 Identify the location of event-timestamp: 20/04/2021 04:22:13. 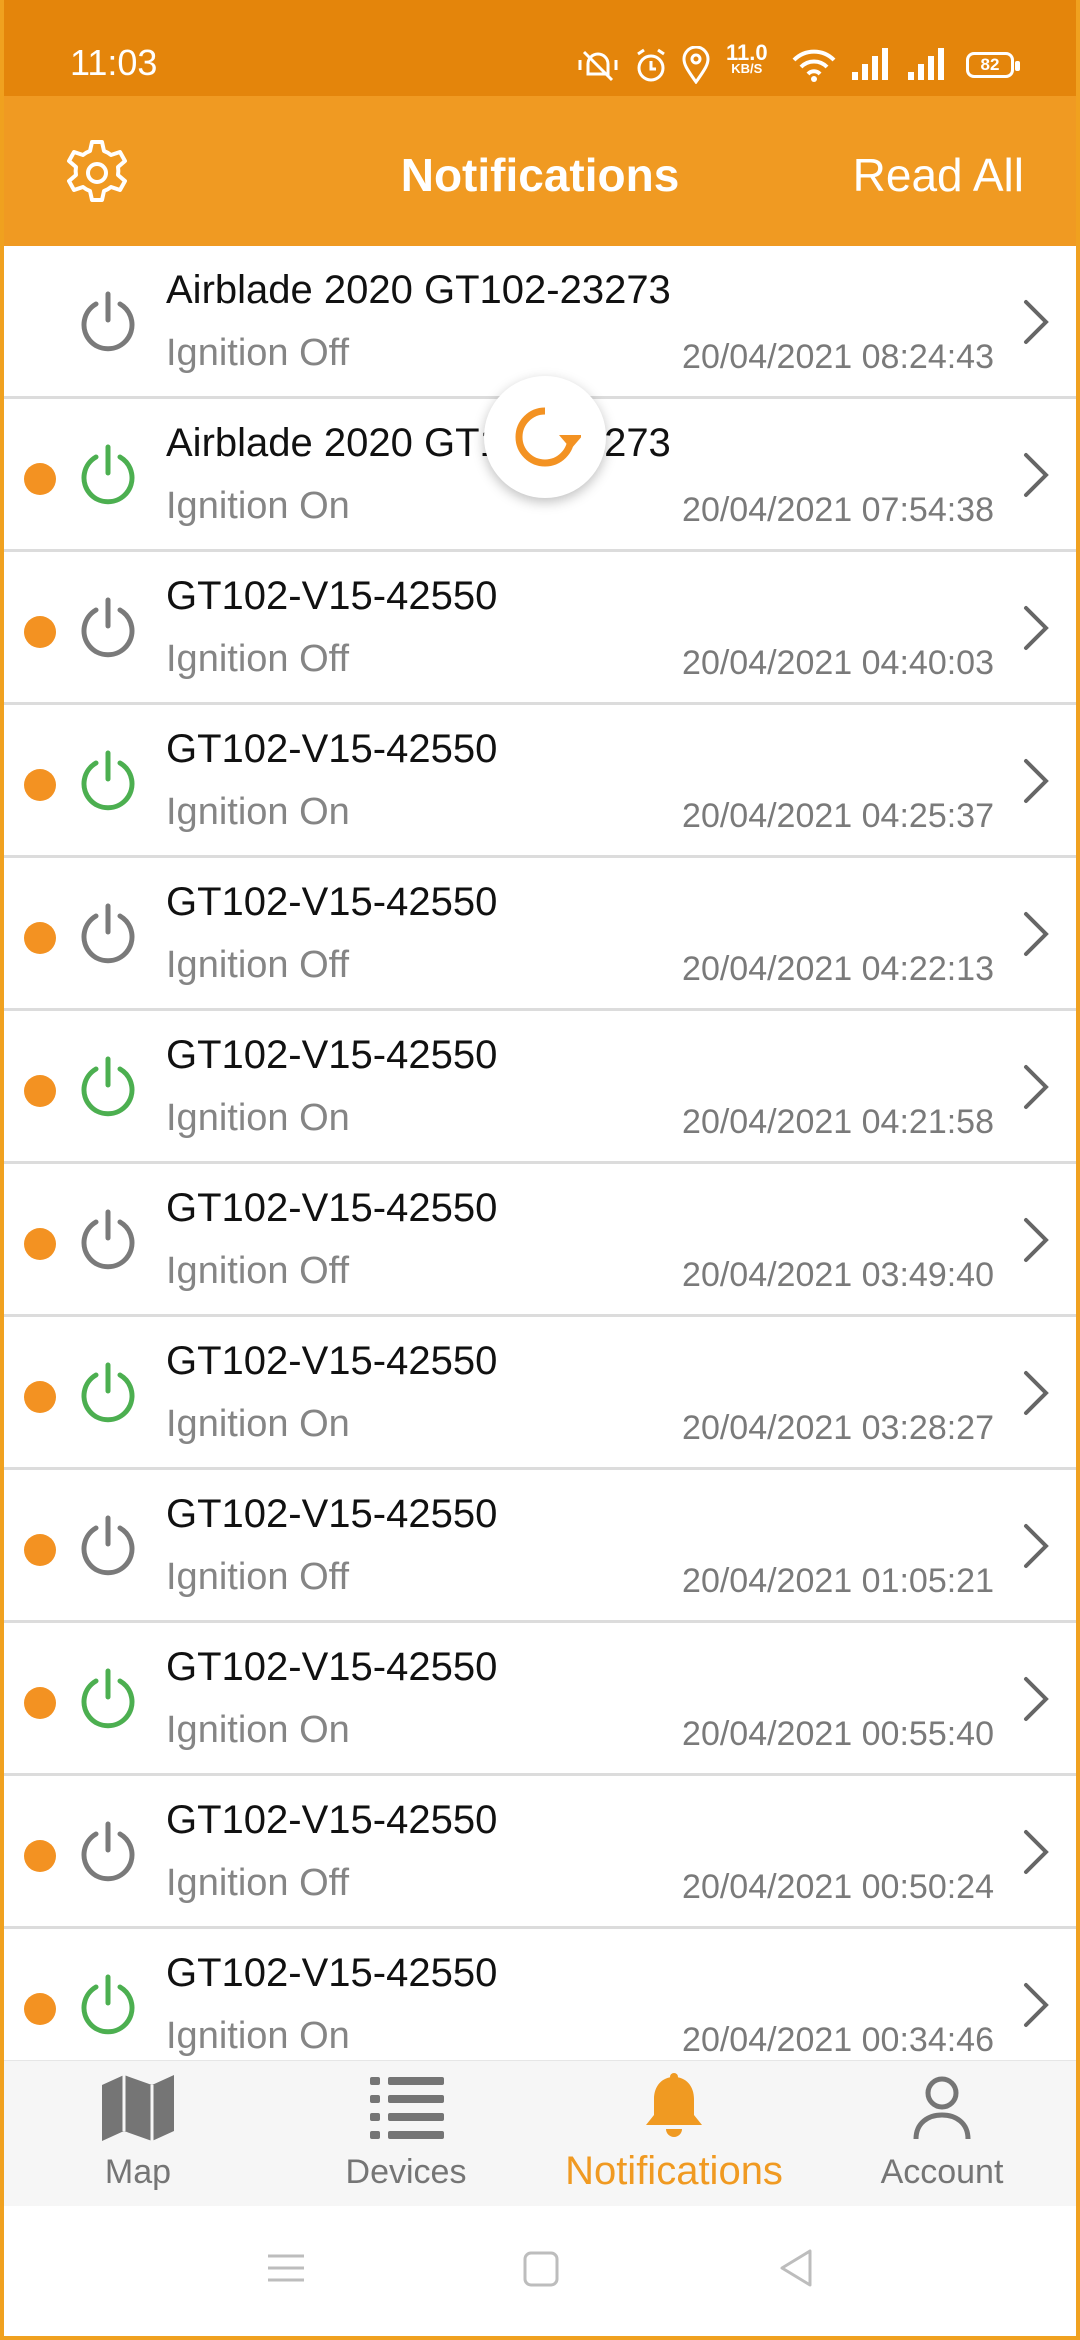
(838, 969).